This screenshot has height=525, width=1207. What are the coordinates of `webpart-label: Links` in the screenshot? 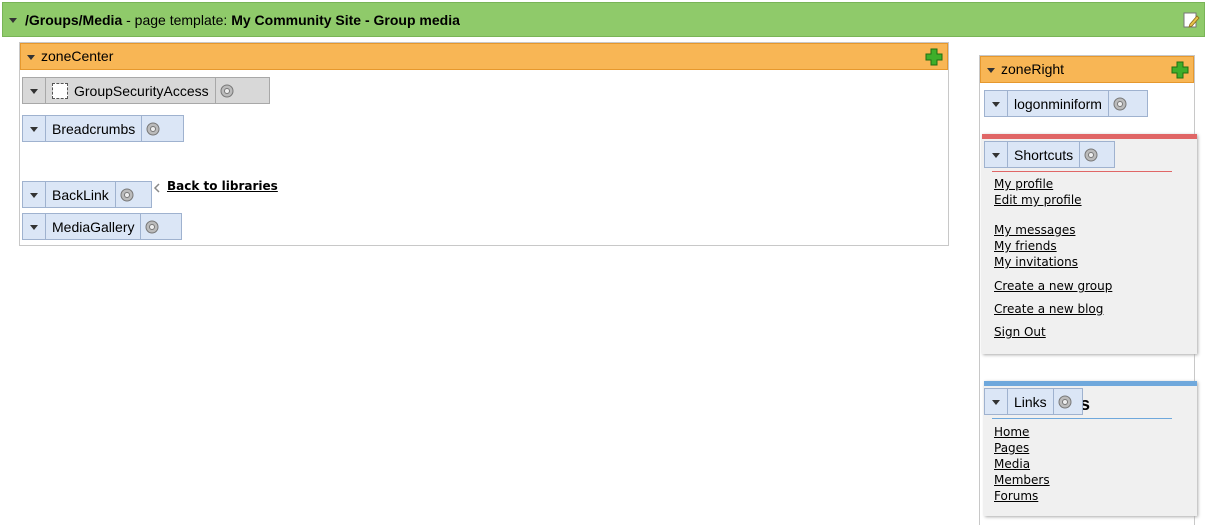 It's located at (1030, 401).